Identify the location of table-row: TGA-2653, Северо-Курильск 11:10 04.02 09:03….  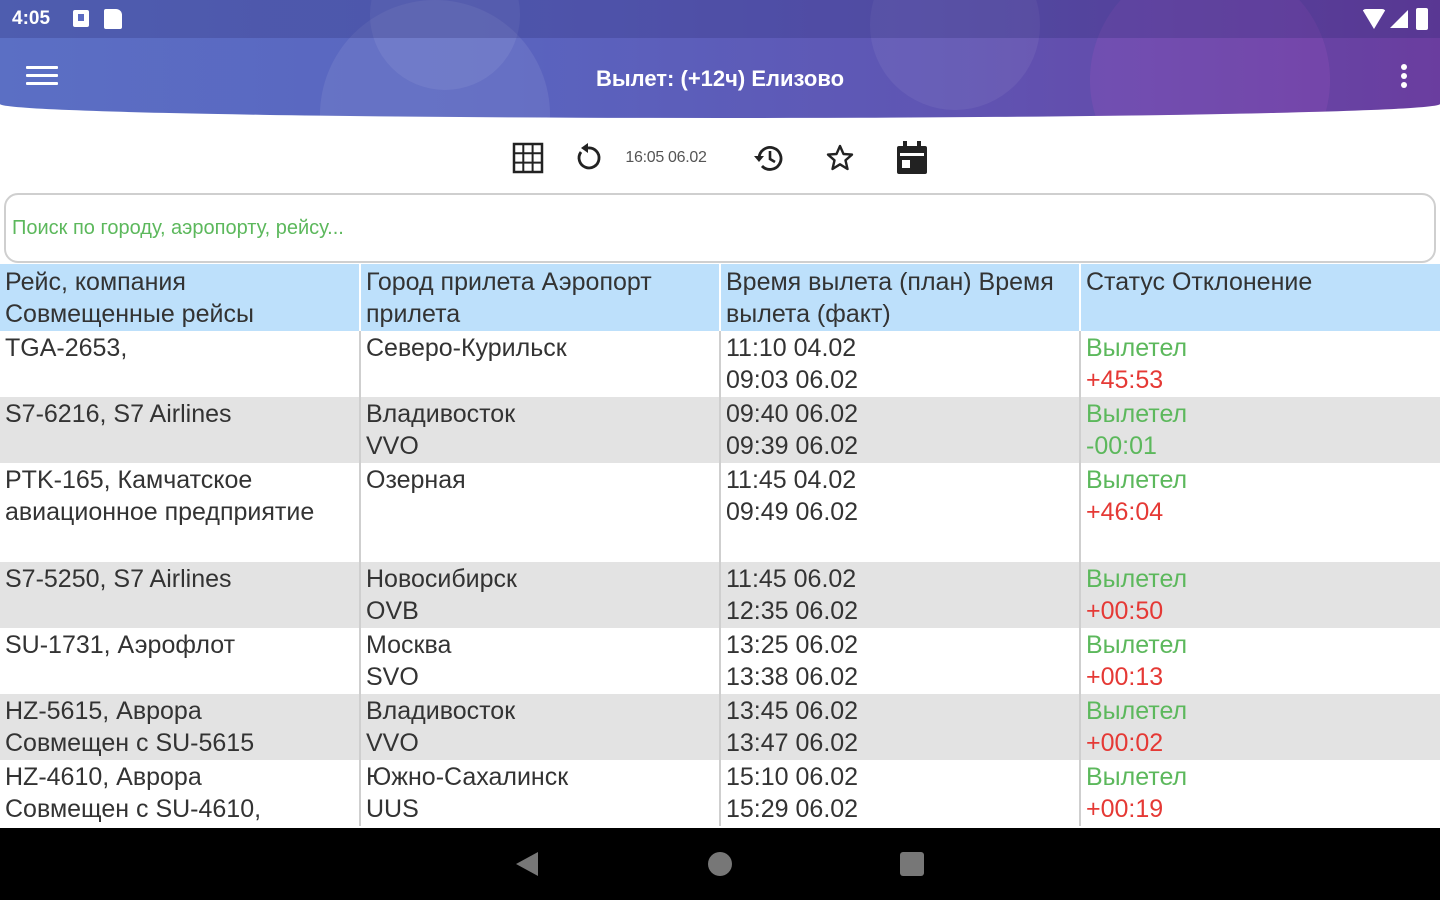
(720, 364).